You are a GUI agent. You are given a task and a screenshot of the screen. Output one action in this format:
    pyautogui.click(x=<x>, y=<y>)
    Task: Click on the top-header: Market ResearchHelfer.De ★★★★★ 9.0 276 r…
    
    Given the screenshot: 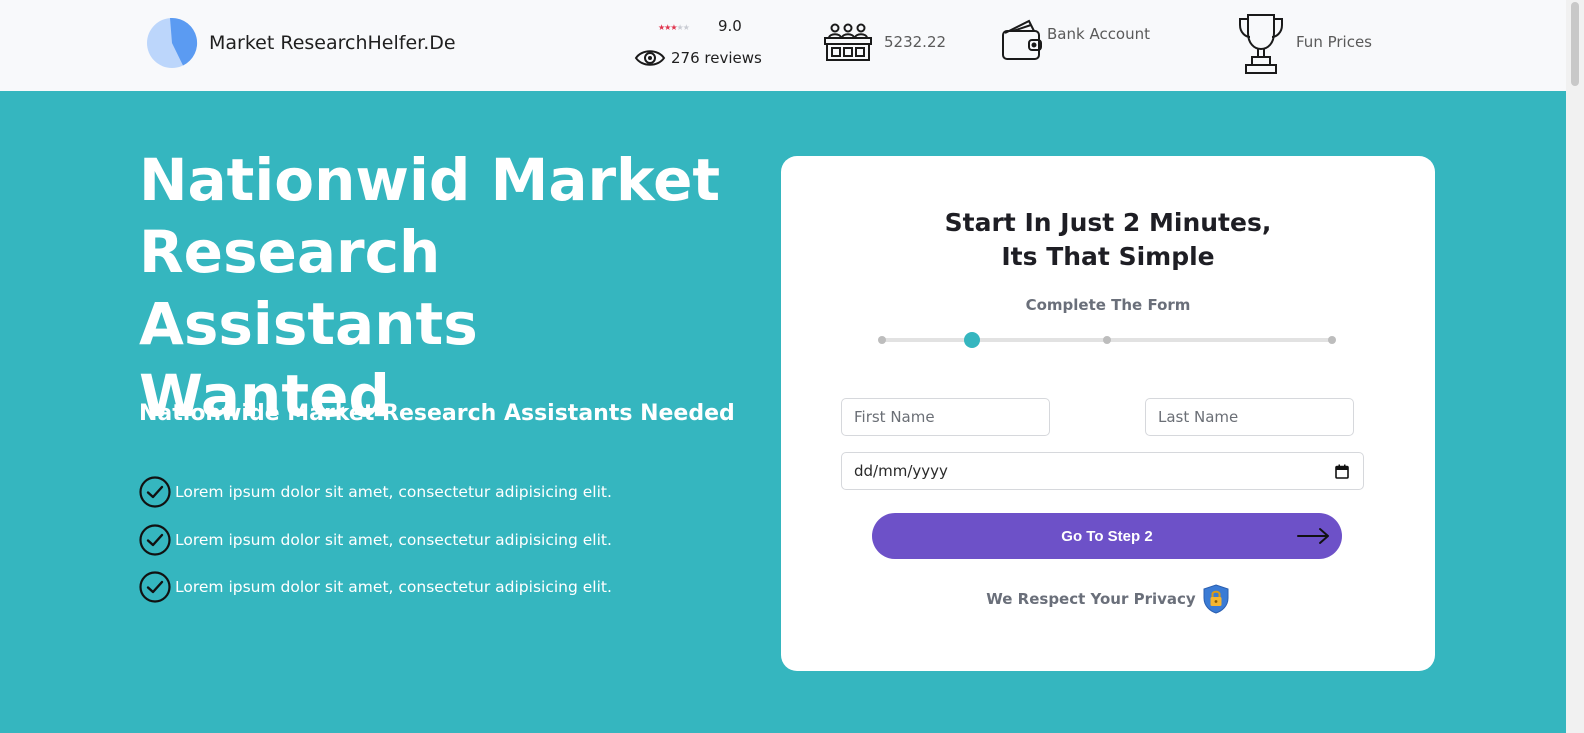 What is the action you would take?
    pyautogui.click(x=783, y=45)
    